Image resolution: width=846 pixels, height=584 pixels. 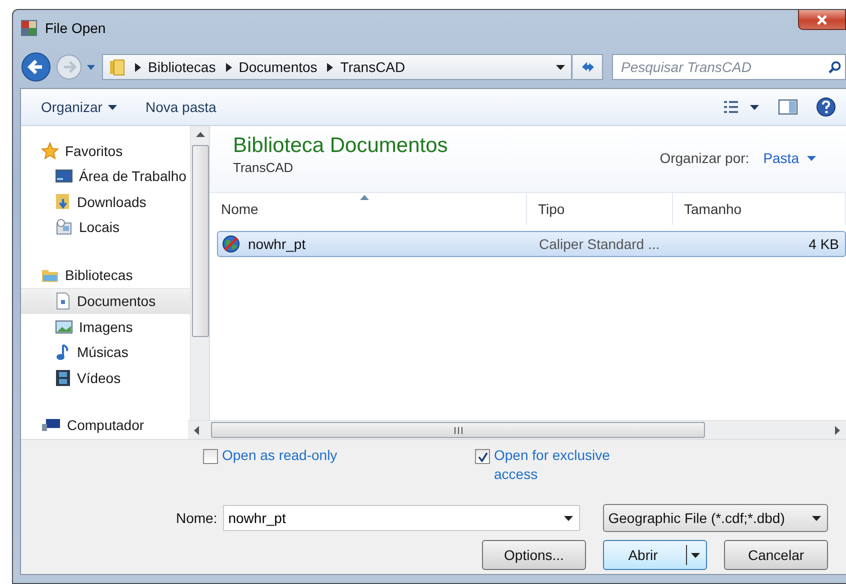 I want to click on file-name-label: Nome:, so click(x=197, y=518).